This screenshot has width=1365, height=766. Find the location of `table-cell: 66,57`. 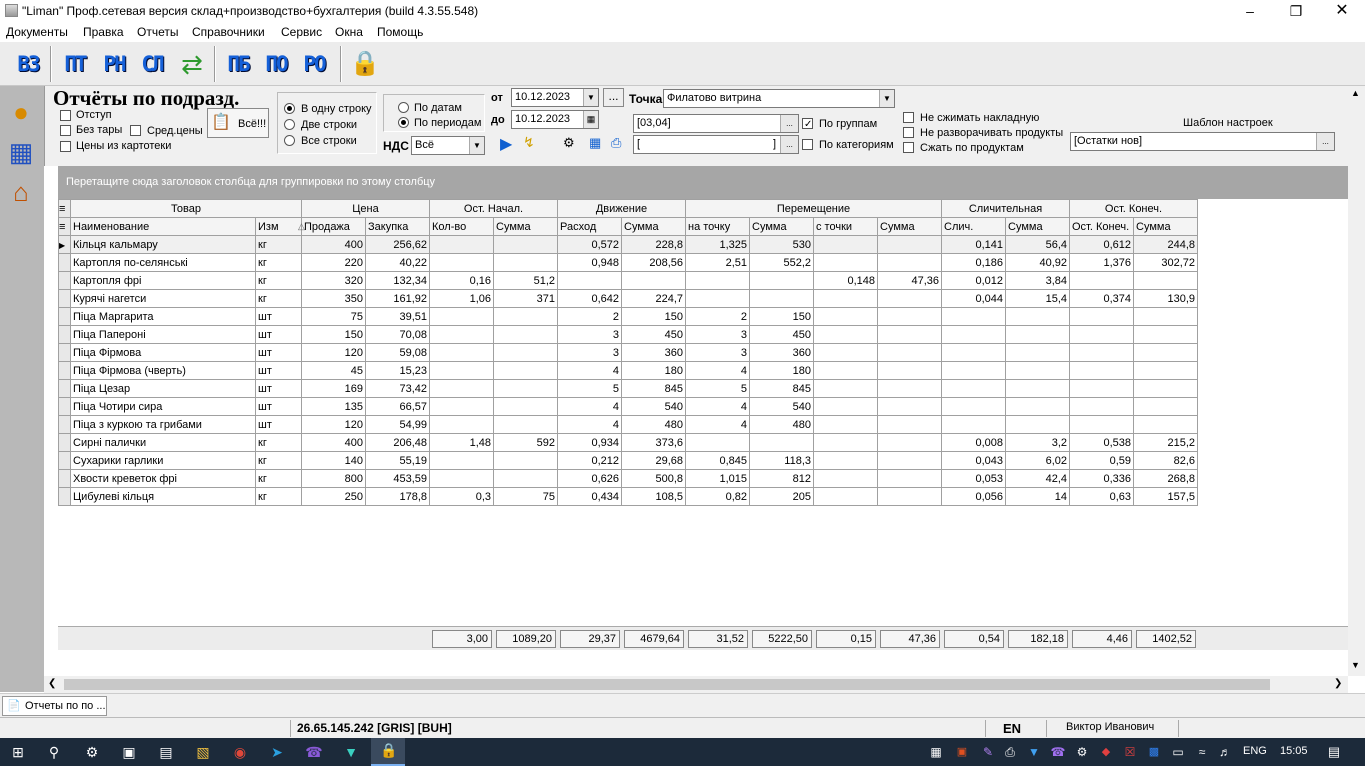

table-cell: 66,57 is located at coordinates (397, 406).